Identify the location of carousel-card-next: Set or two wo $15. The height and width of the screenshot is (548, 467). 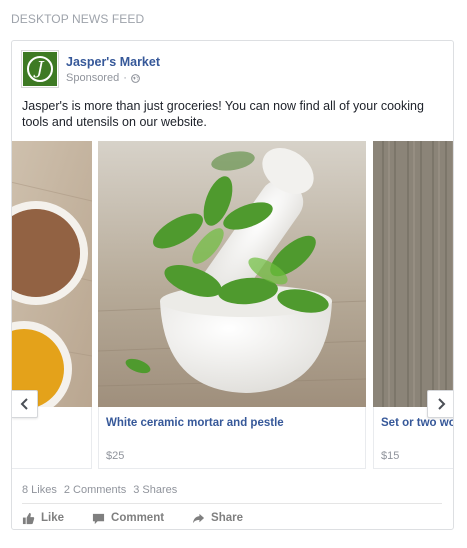
(413, 305).